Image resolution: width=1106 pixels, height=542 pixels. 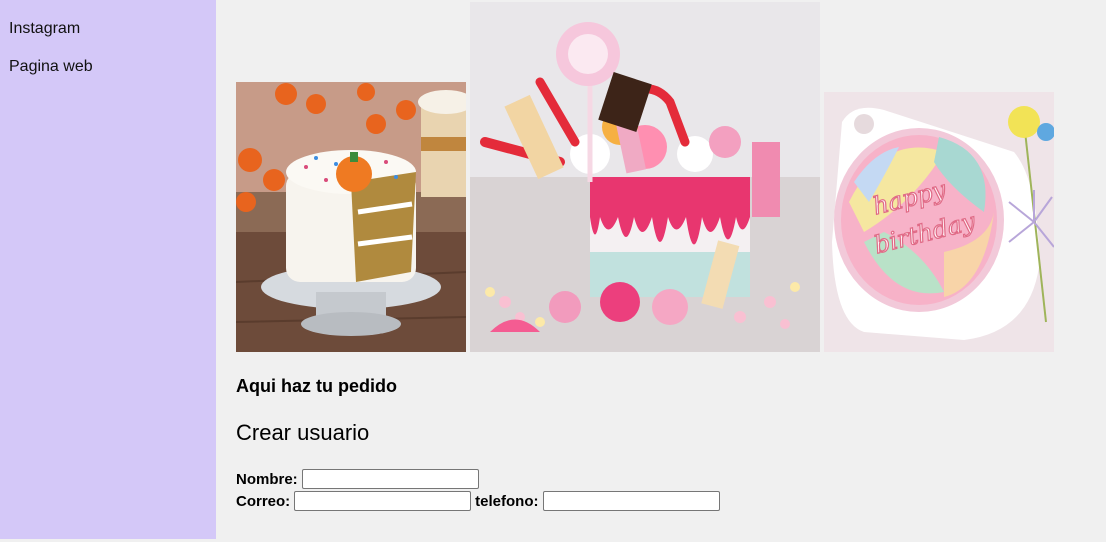 I want to click on cake-image-pumpkin, so click(x=351, y=217).